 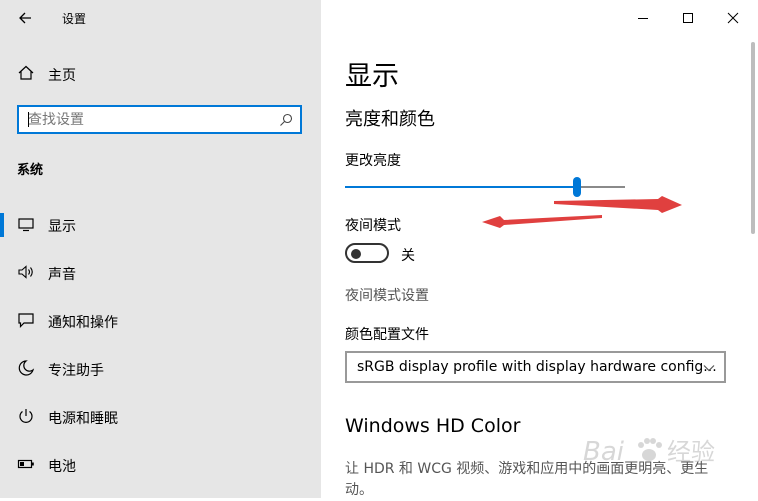 I want to click on toggle-knob, so click(x=356, y=254).